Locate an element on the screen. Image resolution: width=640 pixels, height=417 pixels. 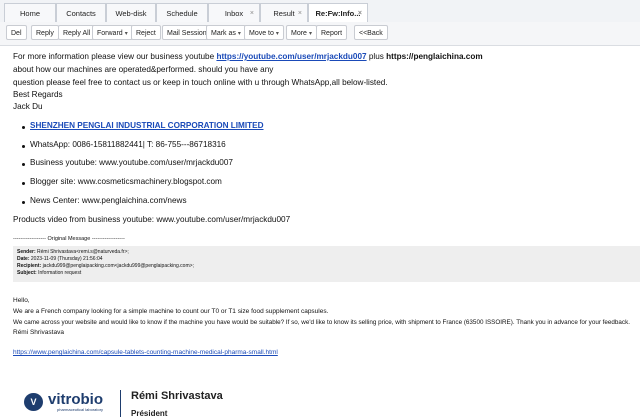
signature-role: Président is located at coordinates (149, 413).